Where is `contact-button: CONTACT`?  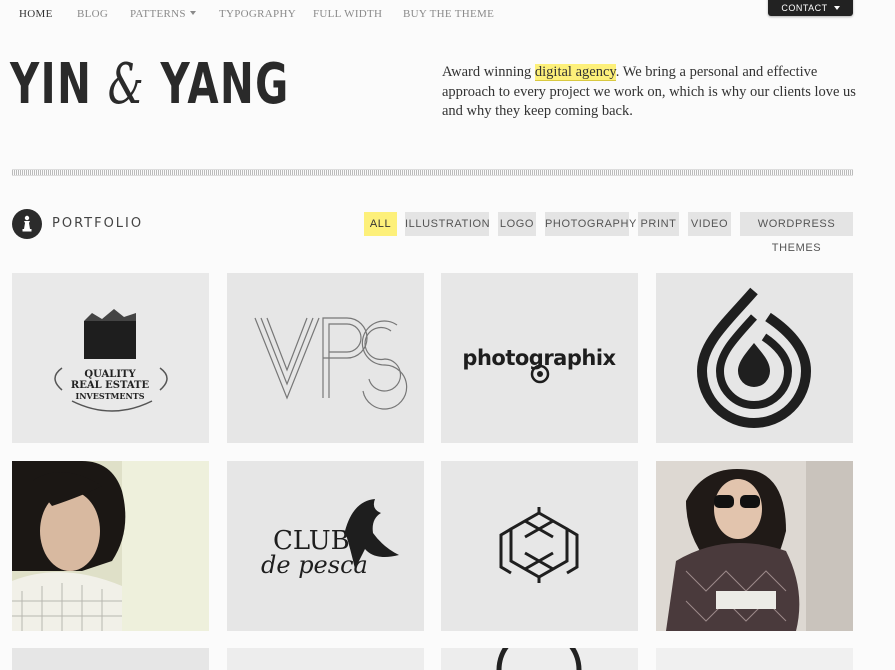
contact-button: CONTACT is located at coordinates (810, 8).